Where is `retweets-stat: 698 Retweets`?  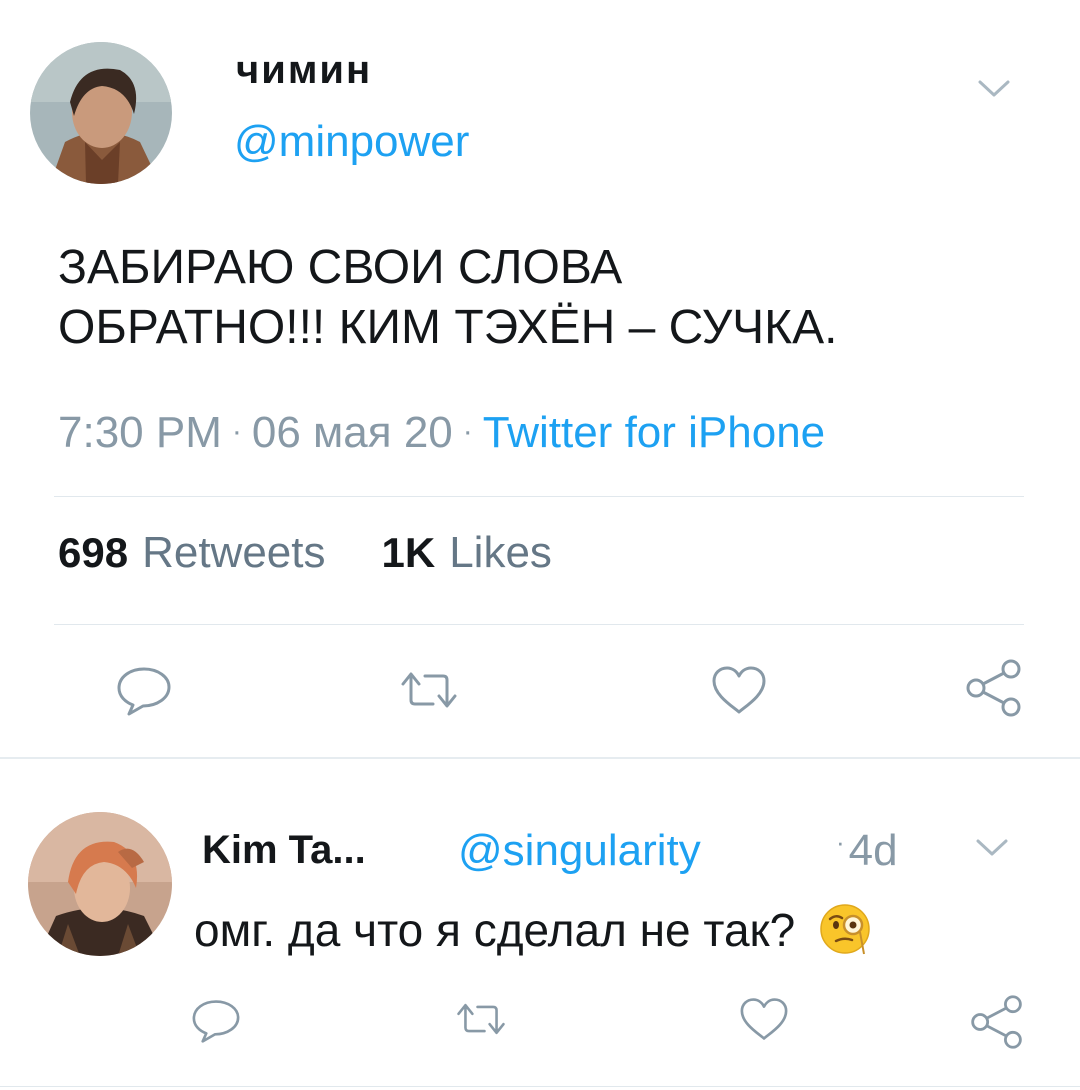
retweets-stat: 698 Retweets is located at coordinates (192, 552).